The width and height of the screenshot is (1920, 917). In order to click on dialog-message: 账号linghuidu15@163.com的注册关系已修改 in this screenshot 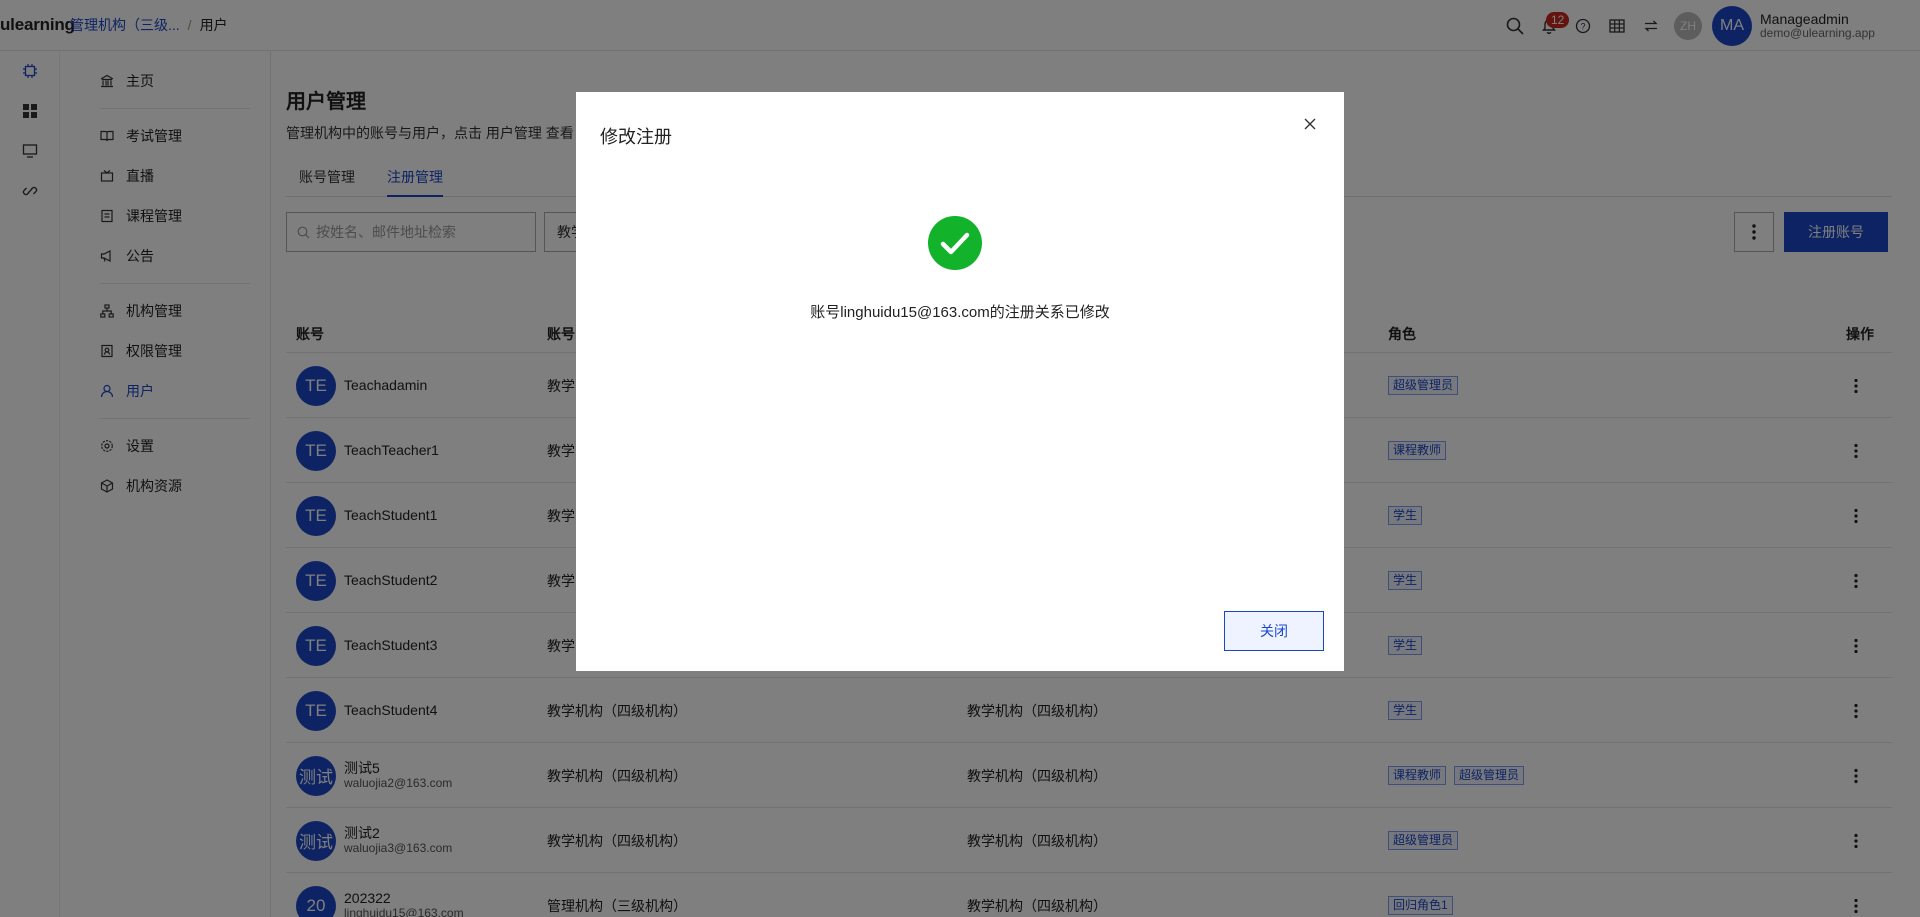, I will do `click(960, 312)`.